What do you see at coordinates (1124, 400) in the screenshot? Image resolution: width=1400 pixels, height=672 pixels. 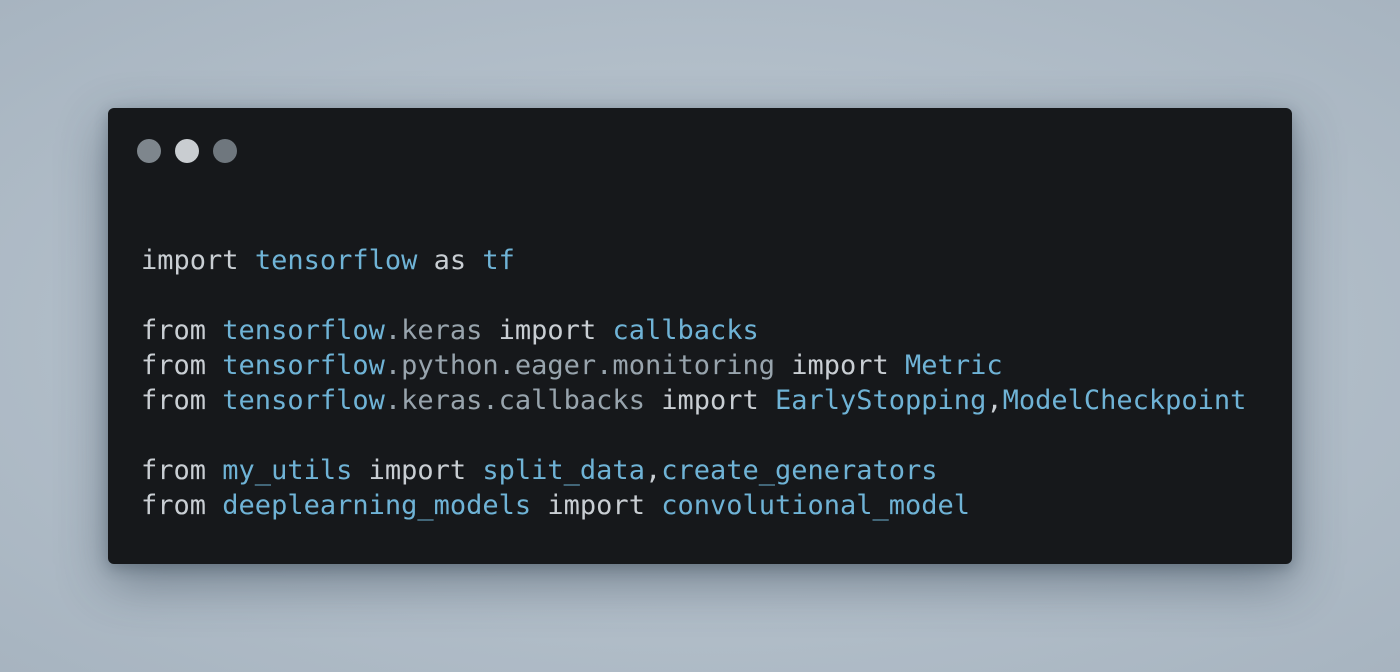 I see `code-token: ModelCheckpoint` at bounding box center [1124, 400].